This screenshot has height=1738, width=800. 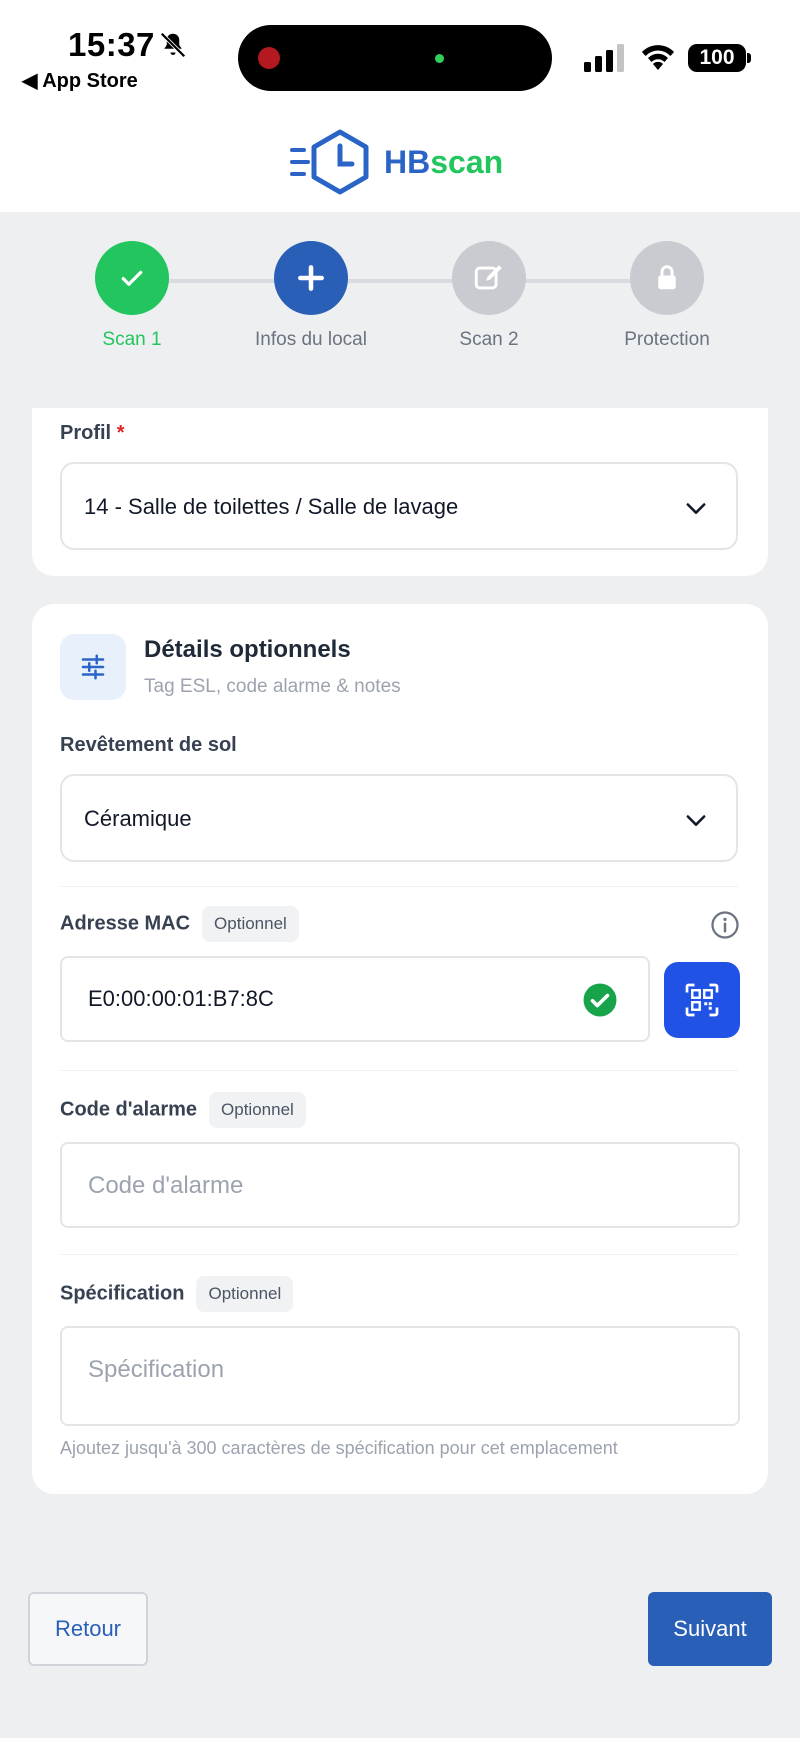 I want to click on check-circle-icon, so click(x=600, y=1000).